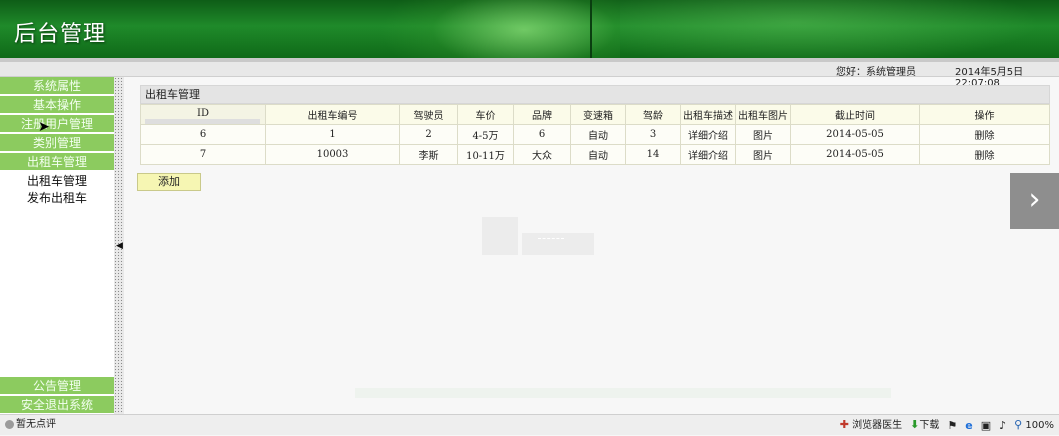  What do you see at coordinates (57, 162) in the screenshot?
I see `sidebar-item-taxi-management: 出租车管理` at bounding box center [57, 162].